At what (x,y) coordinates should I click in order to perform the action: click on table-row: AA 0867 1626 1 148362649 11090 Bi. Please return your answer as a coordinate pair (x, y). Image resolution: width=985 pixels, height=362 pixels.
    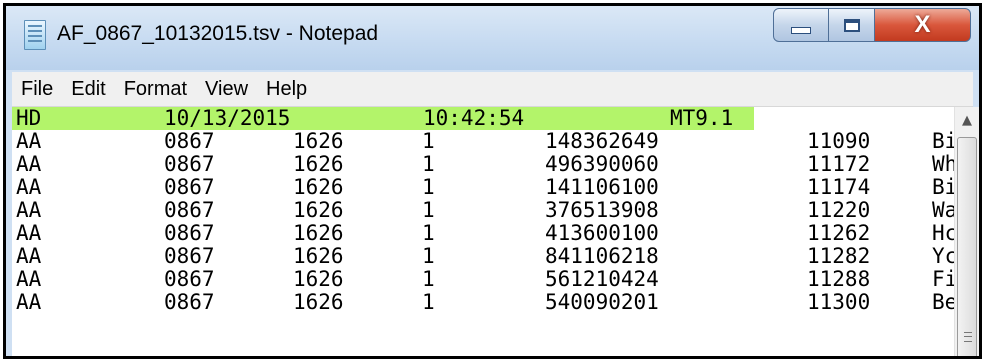
    Looking at the image, I should click on (483, 141).